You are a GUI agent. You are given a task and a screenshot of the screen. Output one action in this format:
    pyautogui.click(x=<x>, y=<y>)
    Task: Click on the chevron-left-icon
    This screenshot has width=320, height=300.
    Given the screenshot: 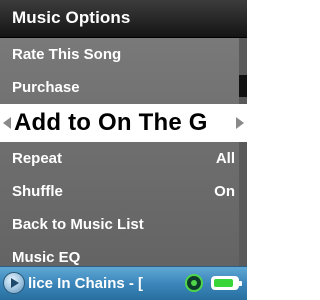 What is the action you would take?
    pyautogui.click(x=7, y=123)
    